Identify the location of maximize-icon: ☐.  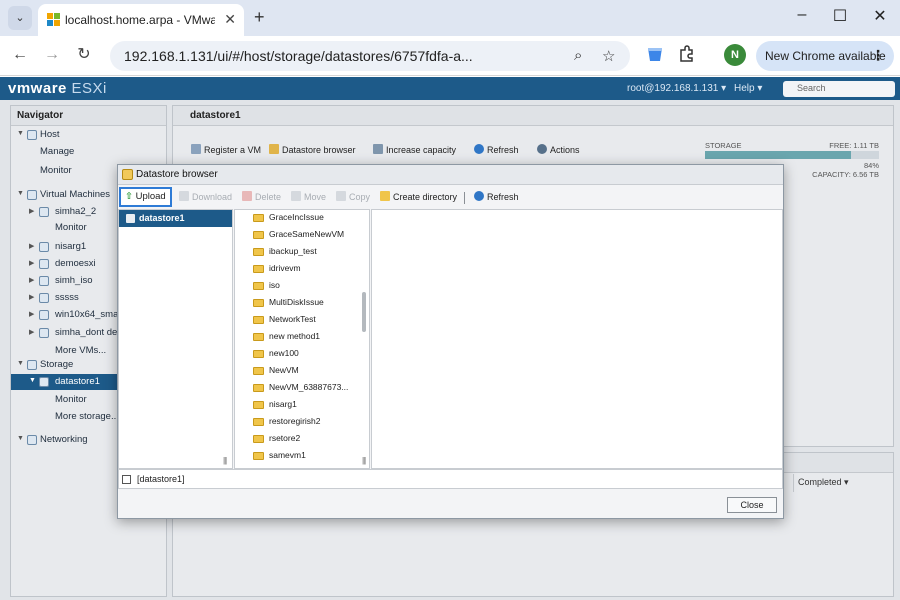
(840, 16).